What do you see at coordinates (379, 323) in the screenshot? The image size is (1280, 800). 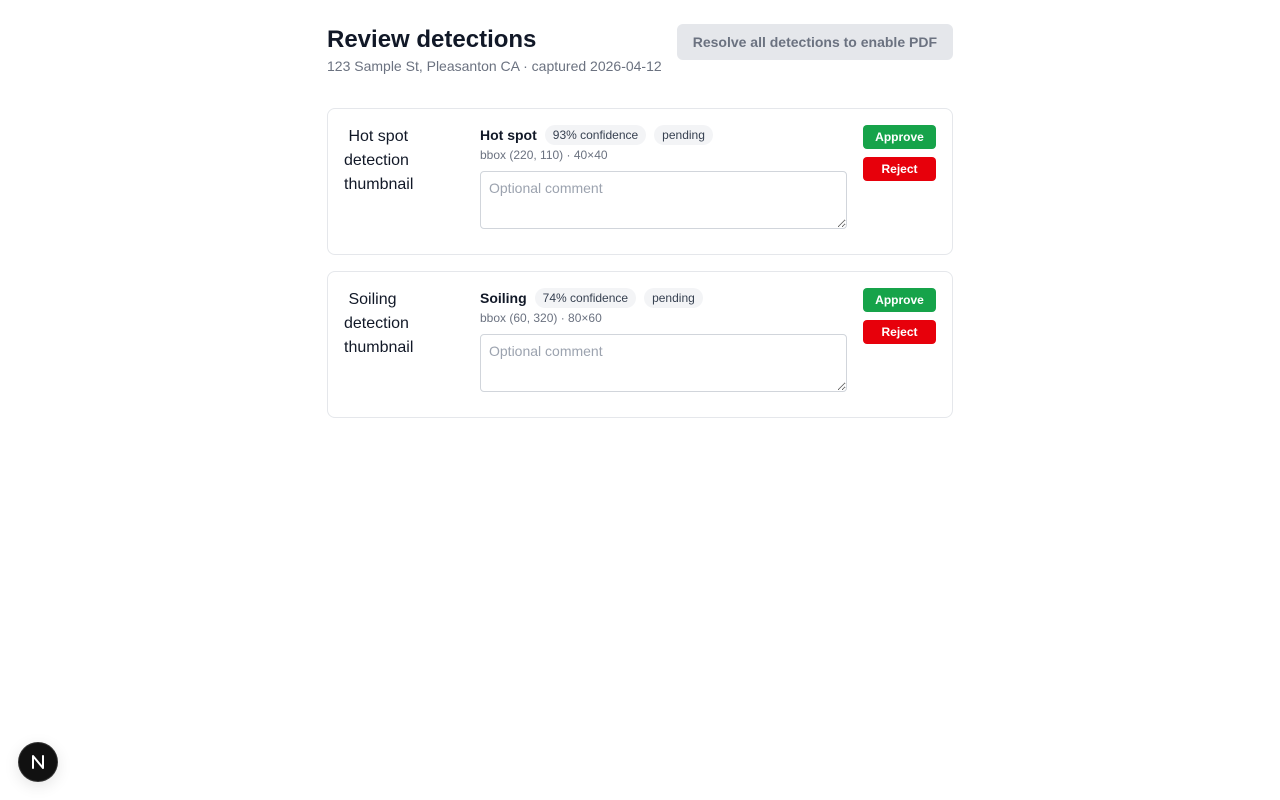 I see `thumbnail-alt-text: Soiling detection thumbnail` at bounding box center [379, 323].